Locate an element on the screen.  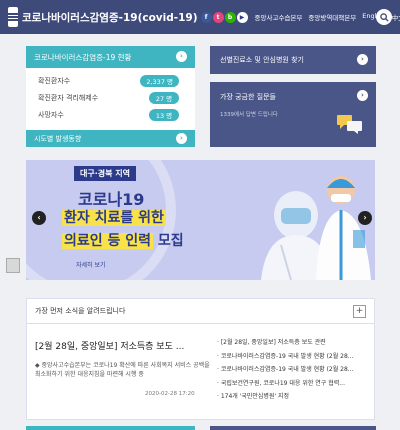
home-icon is located at coordinates (13, 17).